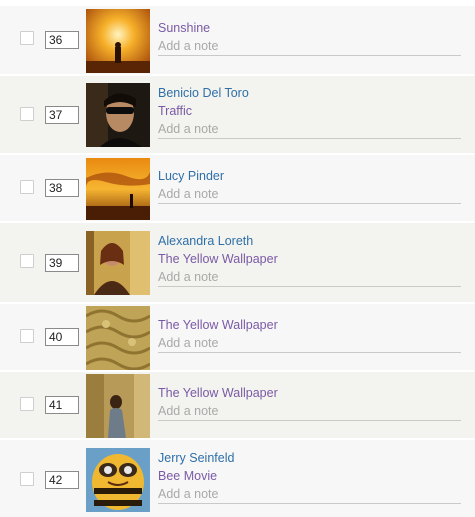  Describe the element at coordinates (309, 93) in the screenshot. I see `person-link: Benicio Del Toro` at that location.